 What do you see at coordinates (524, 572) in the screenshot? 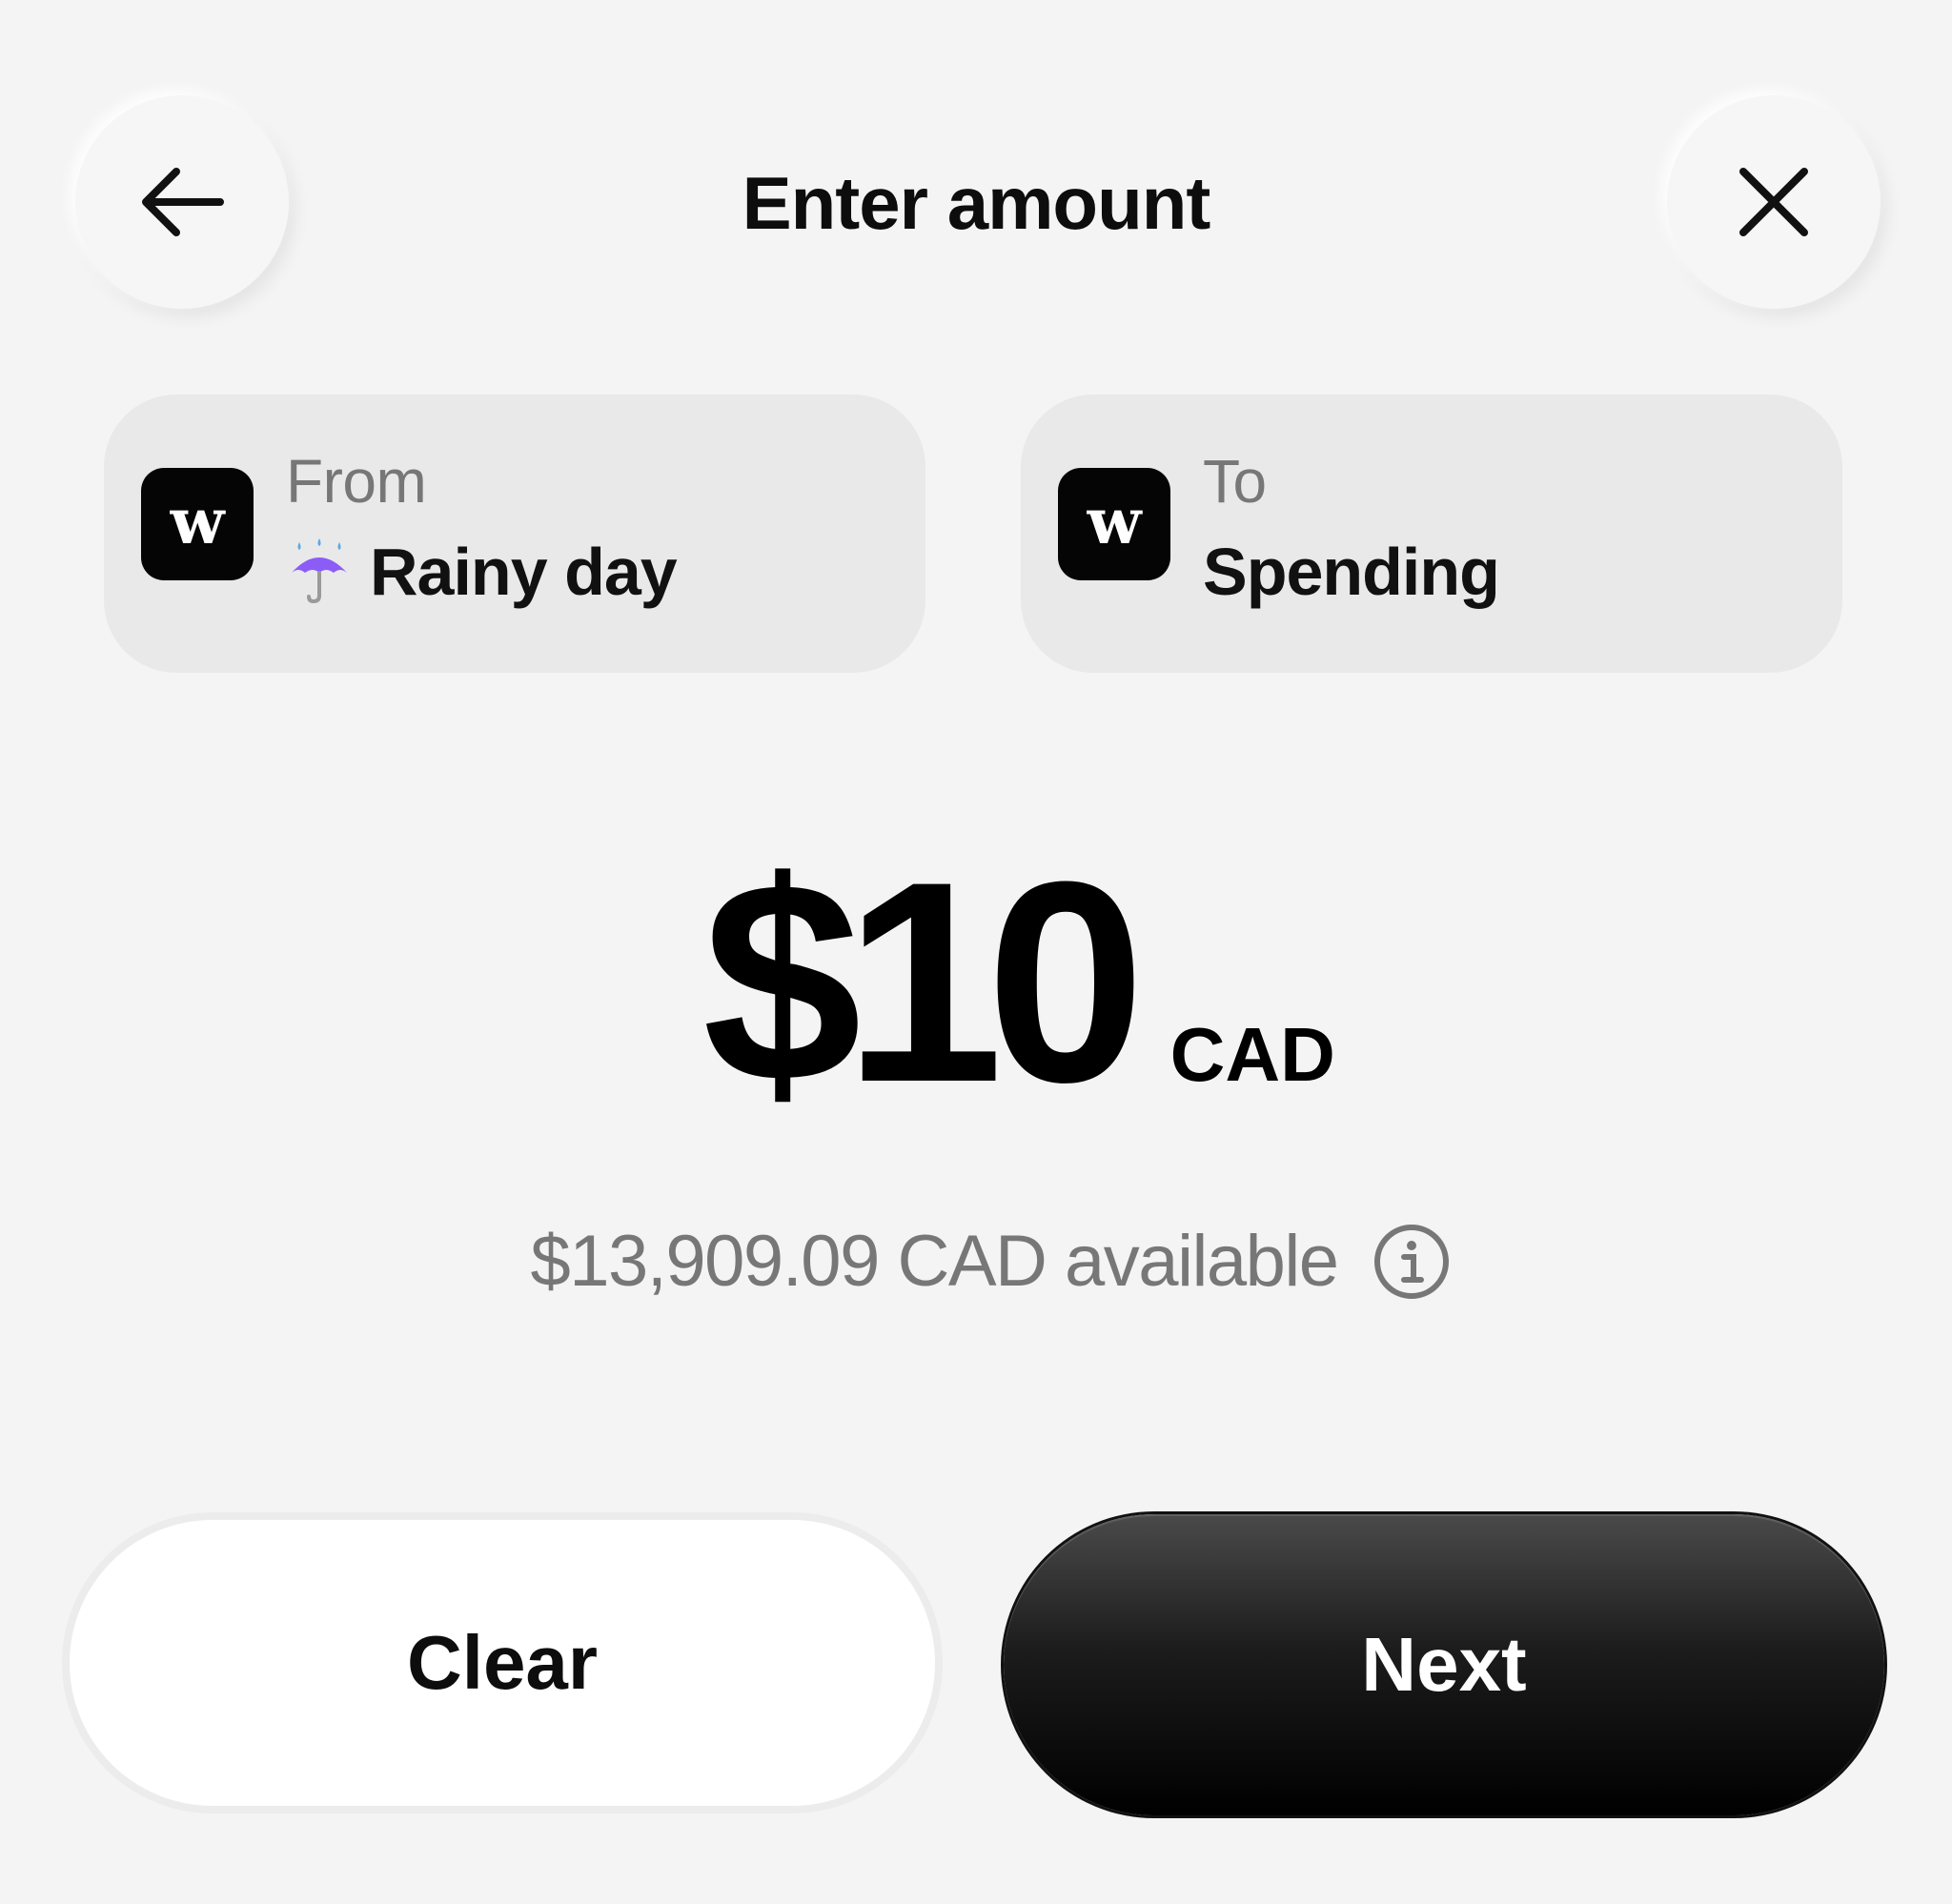
I see `from-account-name: Rainy day` at bounding box center [524, 572].